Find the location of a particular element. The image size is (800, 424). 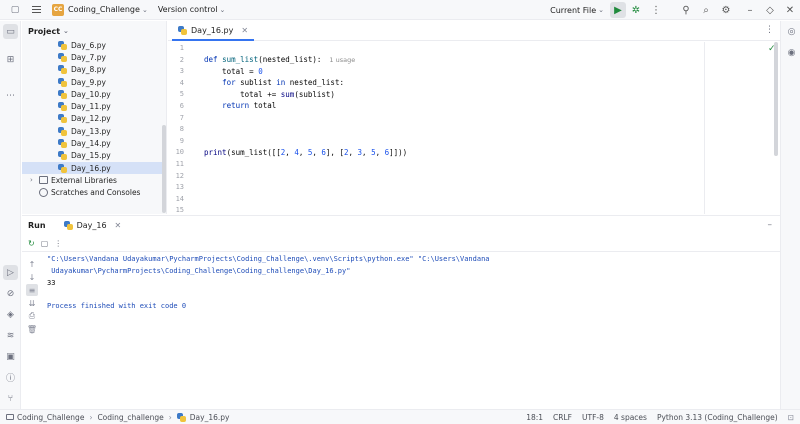

editor-tab: Day_16.py ✕ is located at coordinates (213, 31).